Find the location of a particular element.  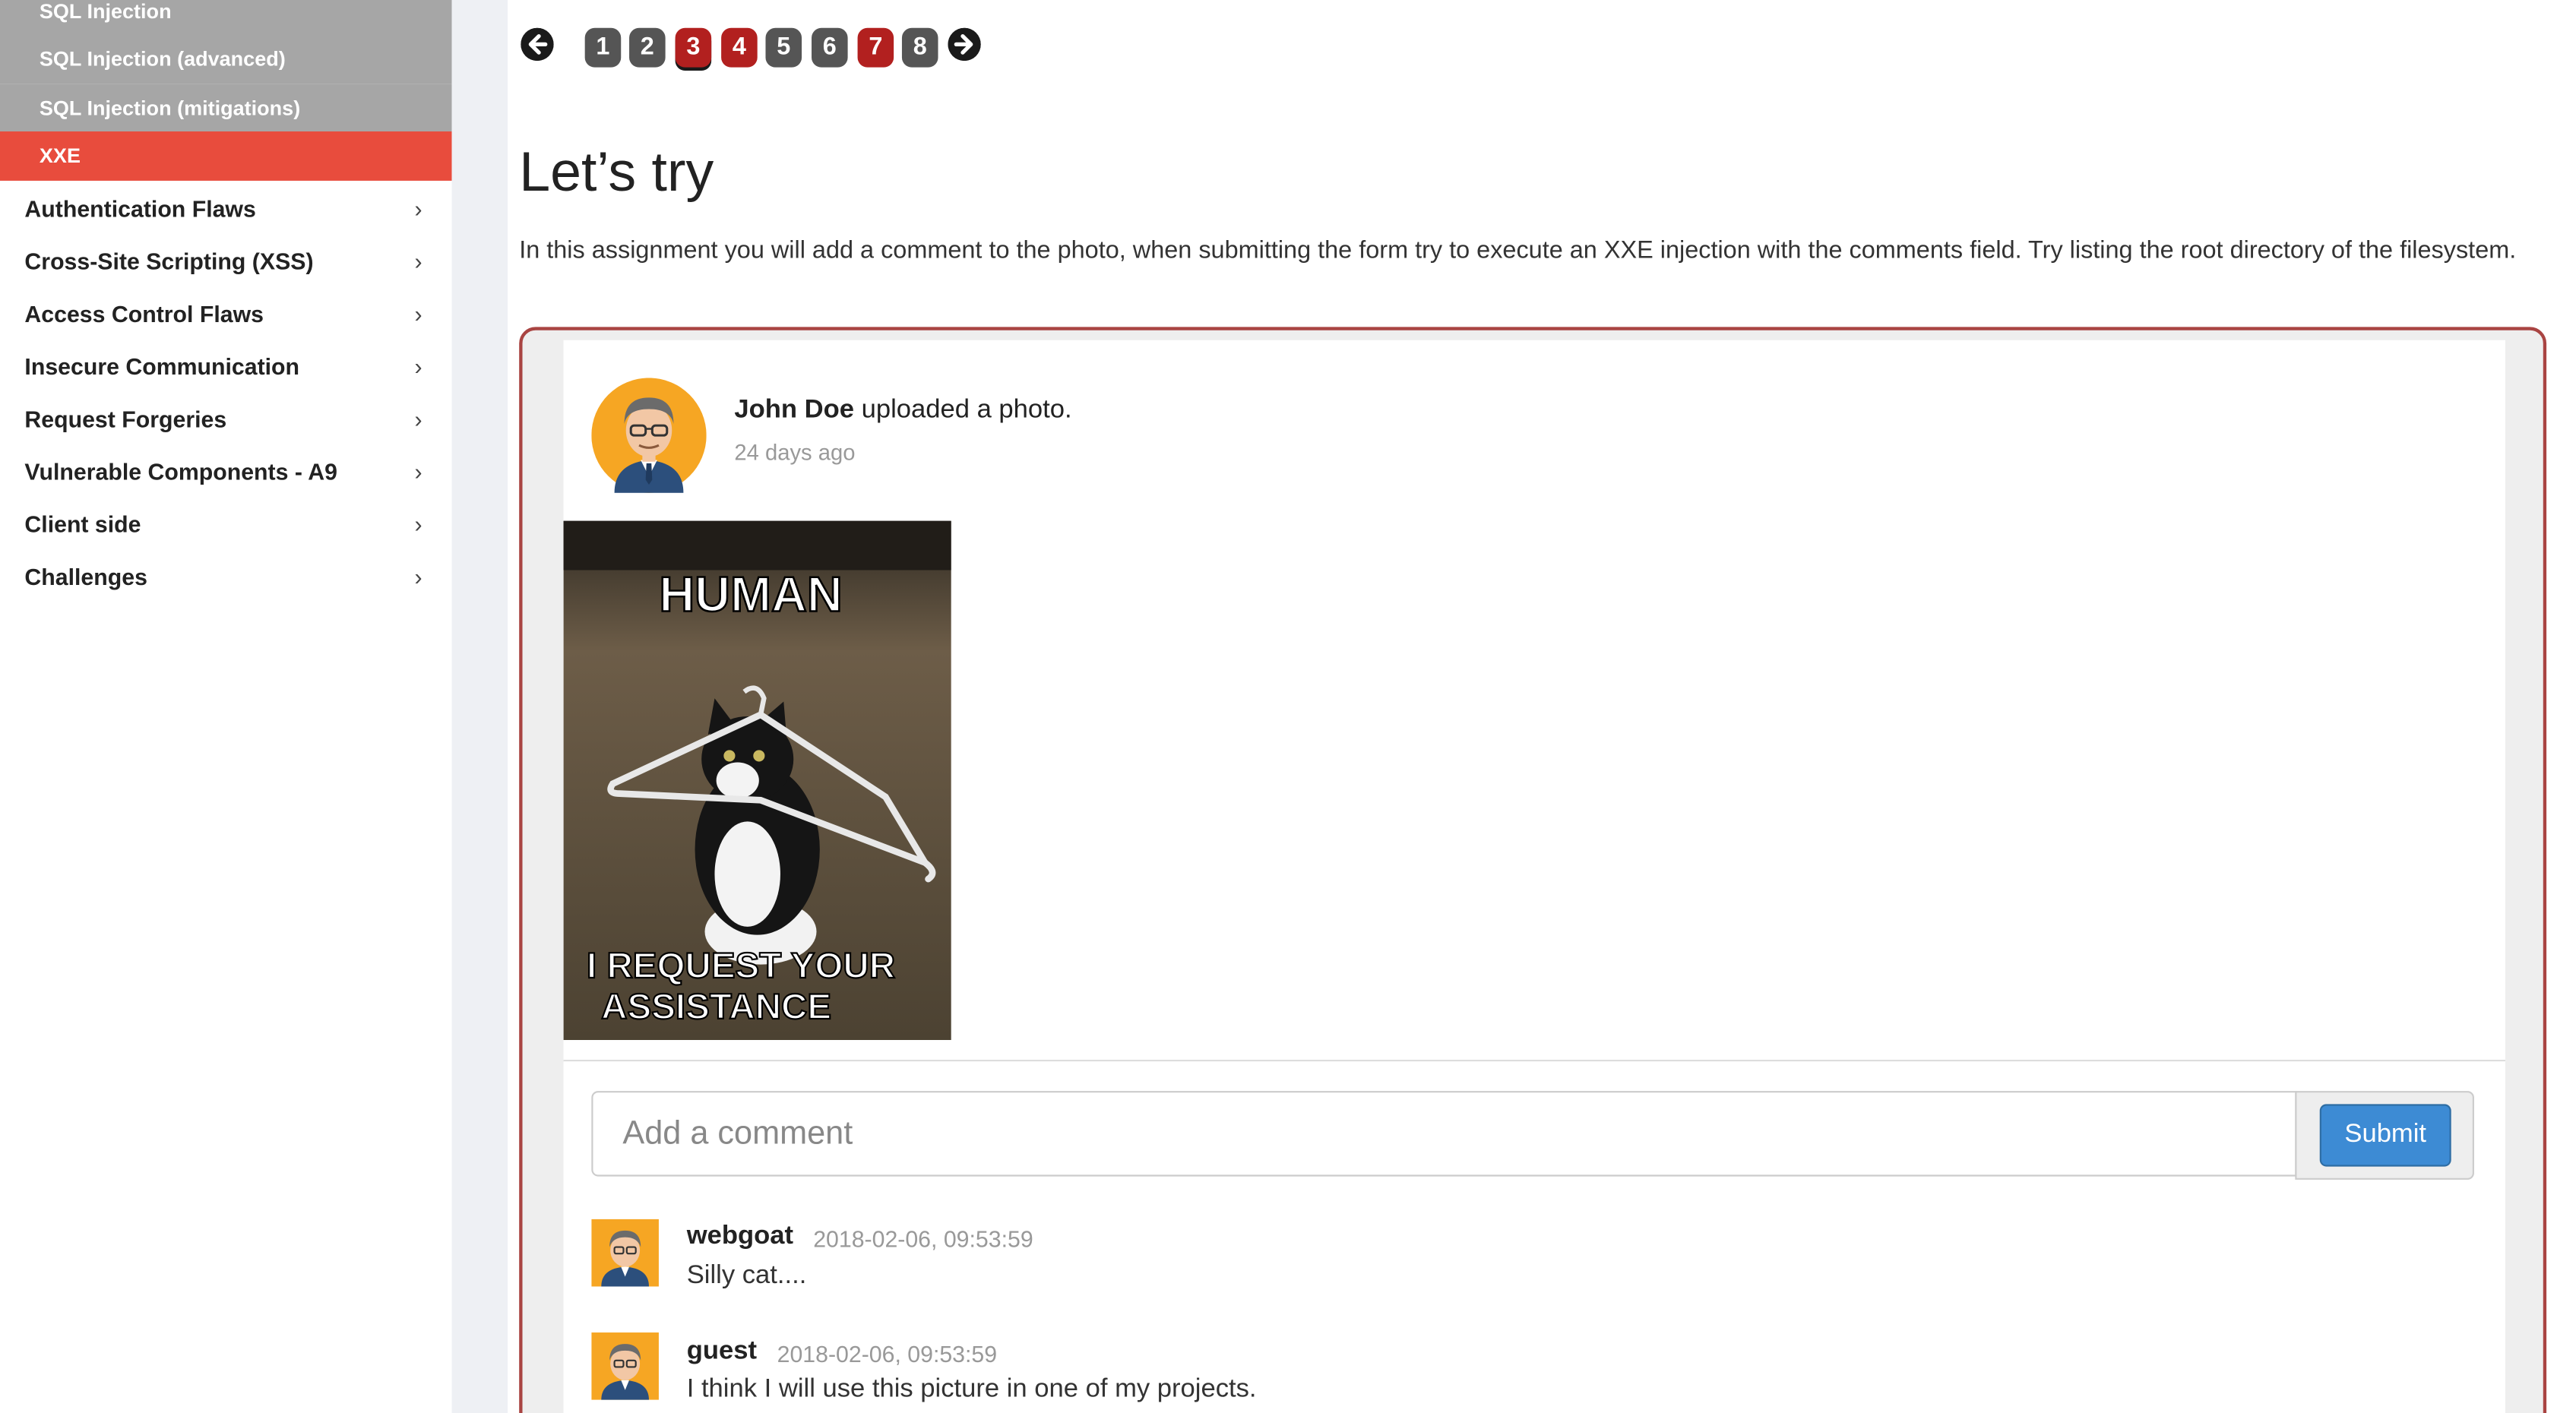

sidebar-item-insecure-communication: Insecure Communication › is located at coordinates (226, 366).